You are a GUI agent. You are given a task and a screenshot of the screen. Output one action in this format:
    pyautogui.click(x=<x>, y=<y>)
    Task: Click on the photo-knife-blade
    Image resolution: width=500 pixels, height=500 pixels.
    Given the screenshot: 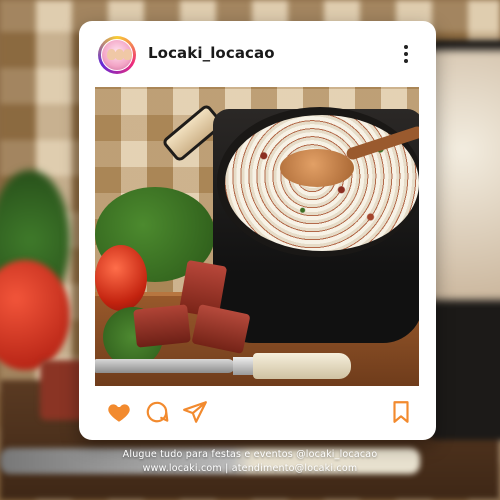 What is the action you would take?
    pyautogui.click(x=165, y=366)
    